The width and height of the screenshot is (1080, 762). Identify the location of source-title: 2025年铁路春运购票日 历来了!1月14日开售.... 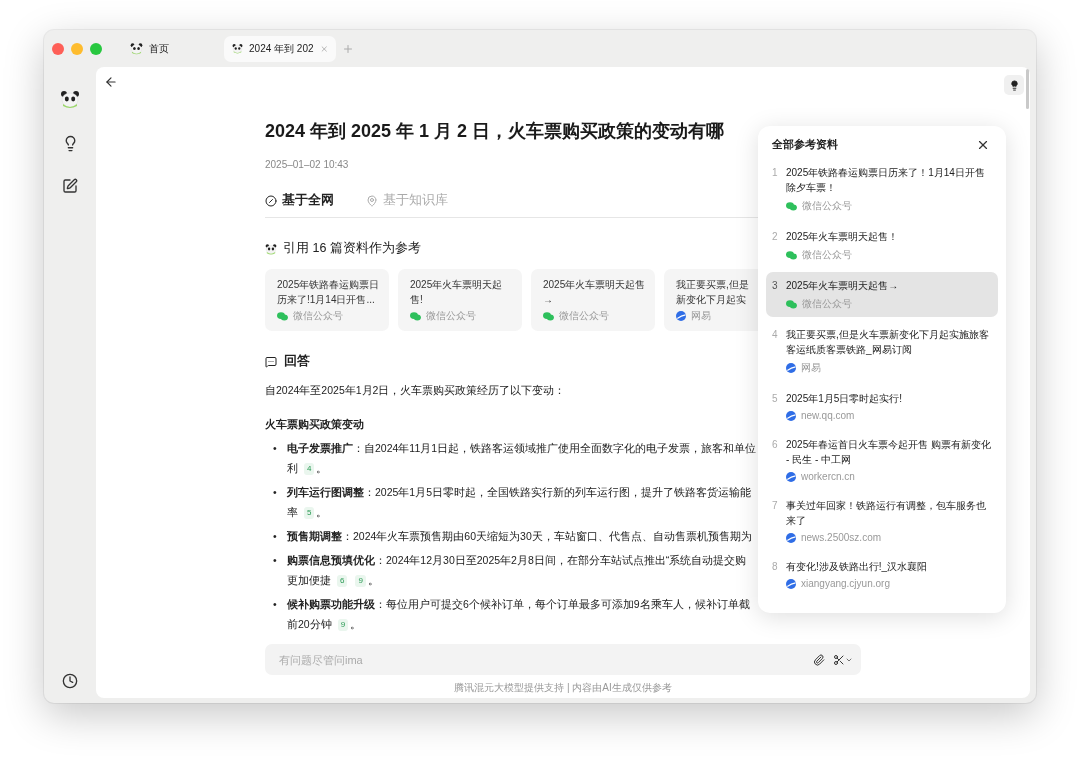
(328, 292).